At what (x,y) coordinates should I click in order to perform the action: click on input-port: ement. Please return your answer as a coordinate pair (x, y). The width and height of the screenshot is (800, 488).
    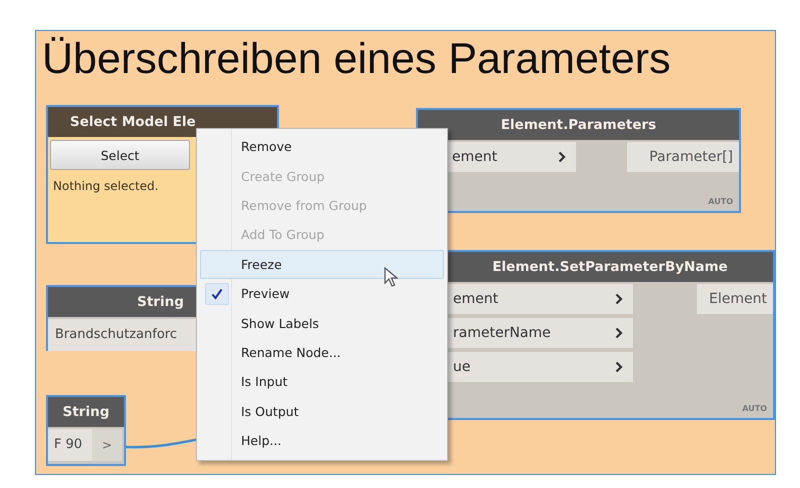
    Looking at the image, I should click on (540, 299).